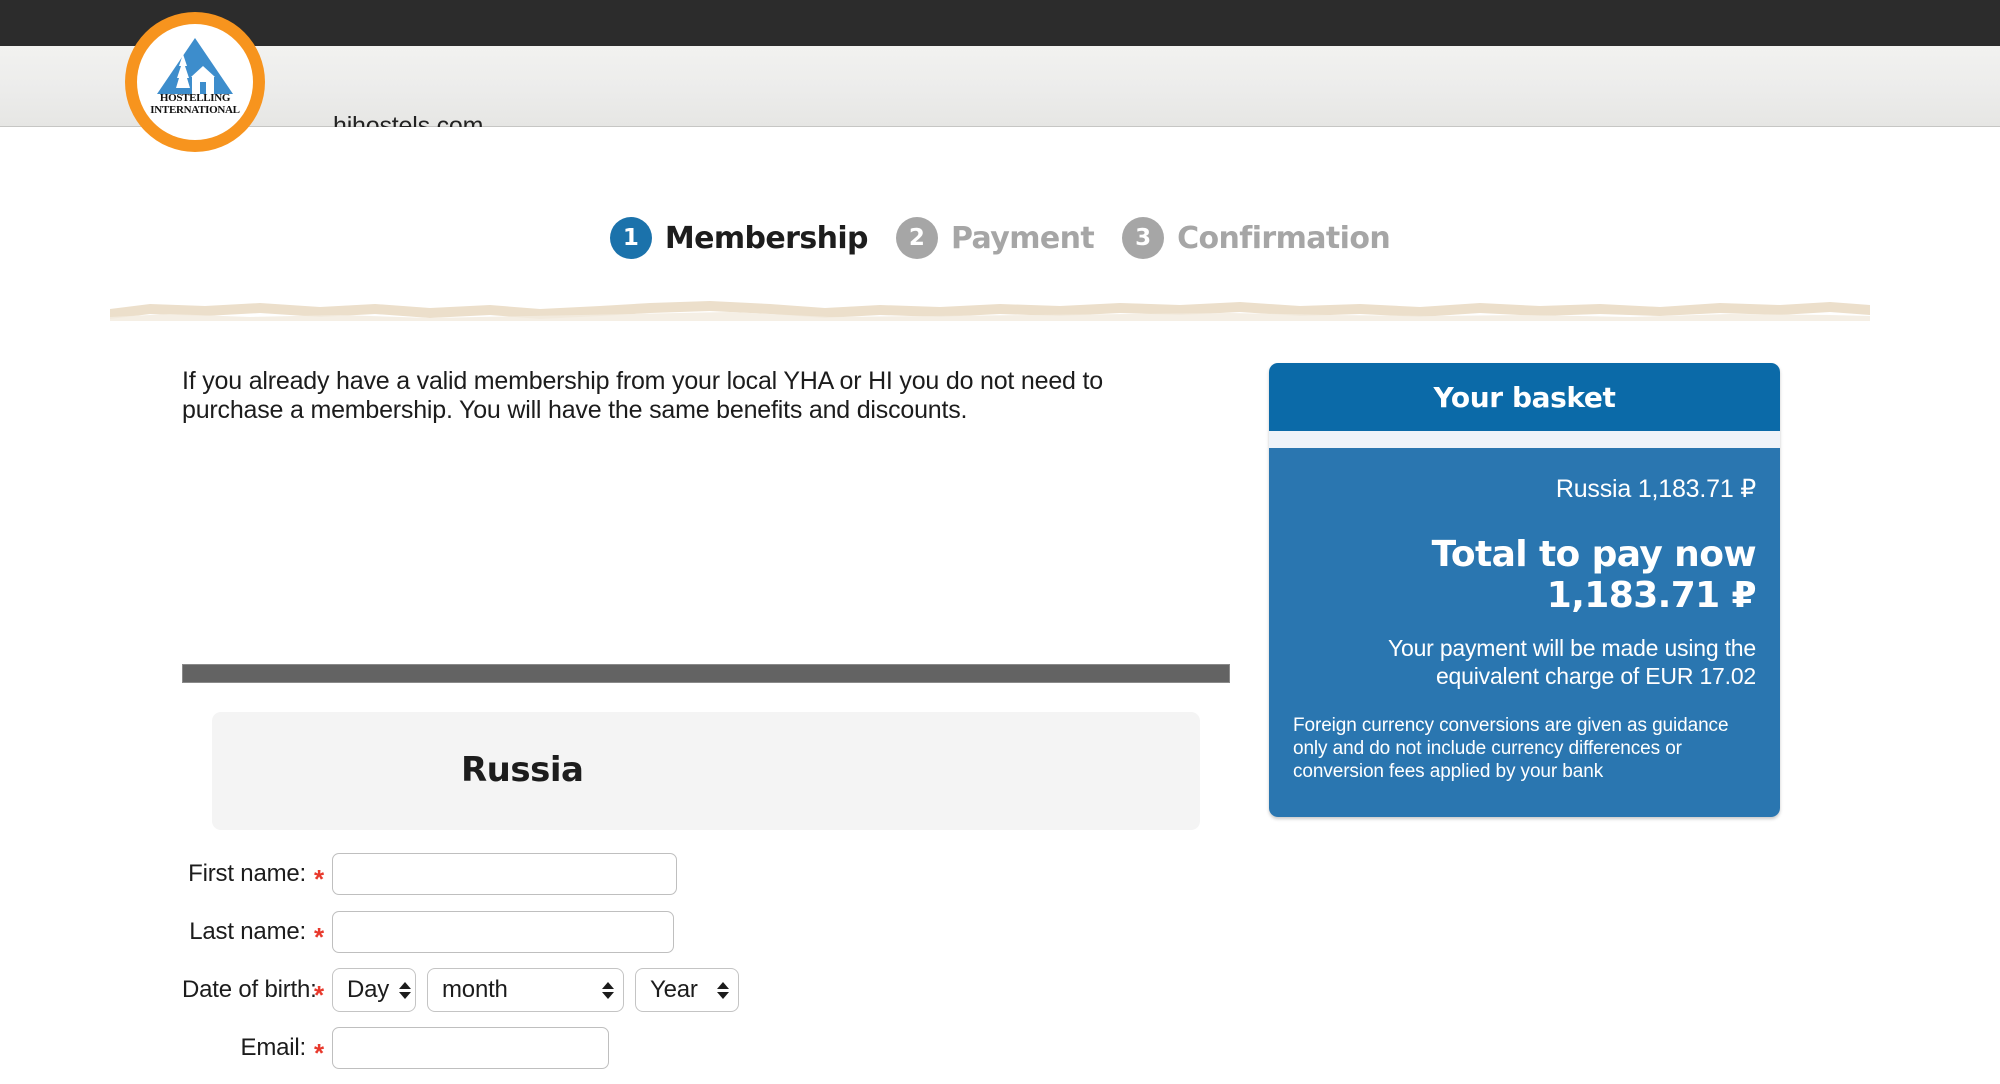 This screenshot has width=2000, height=1084. I want to click on step-membership-label: Membership, so click(766, 238).